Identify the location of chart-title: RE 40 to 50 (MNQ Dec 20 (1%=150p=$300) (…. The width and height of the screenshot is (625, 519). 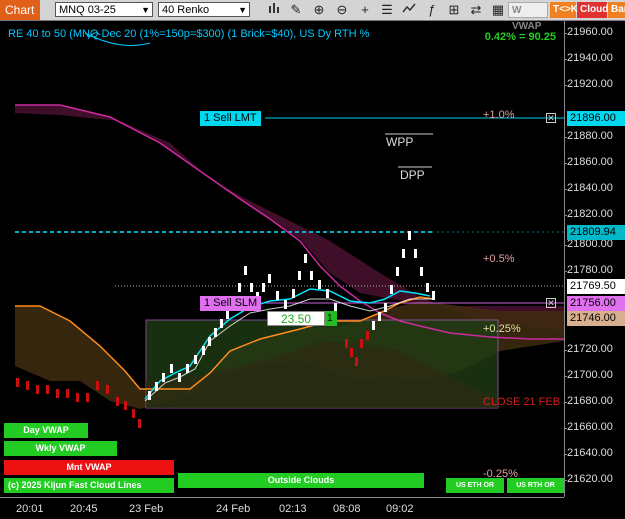
(189, 34).